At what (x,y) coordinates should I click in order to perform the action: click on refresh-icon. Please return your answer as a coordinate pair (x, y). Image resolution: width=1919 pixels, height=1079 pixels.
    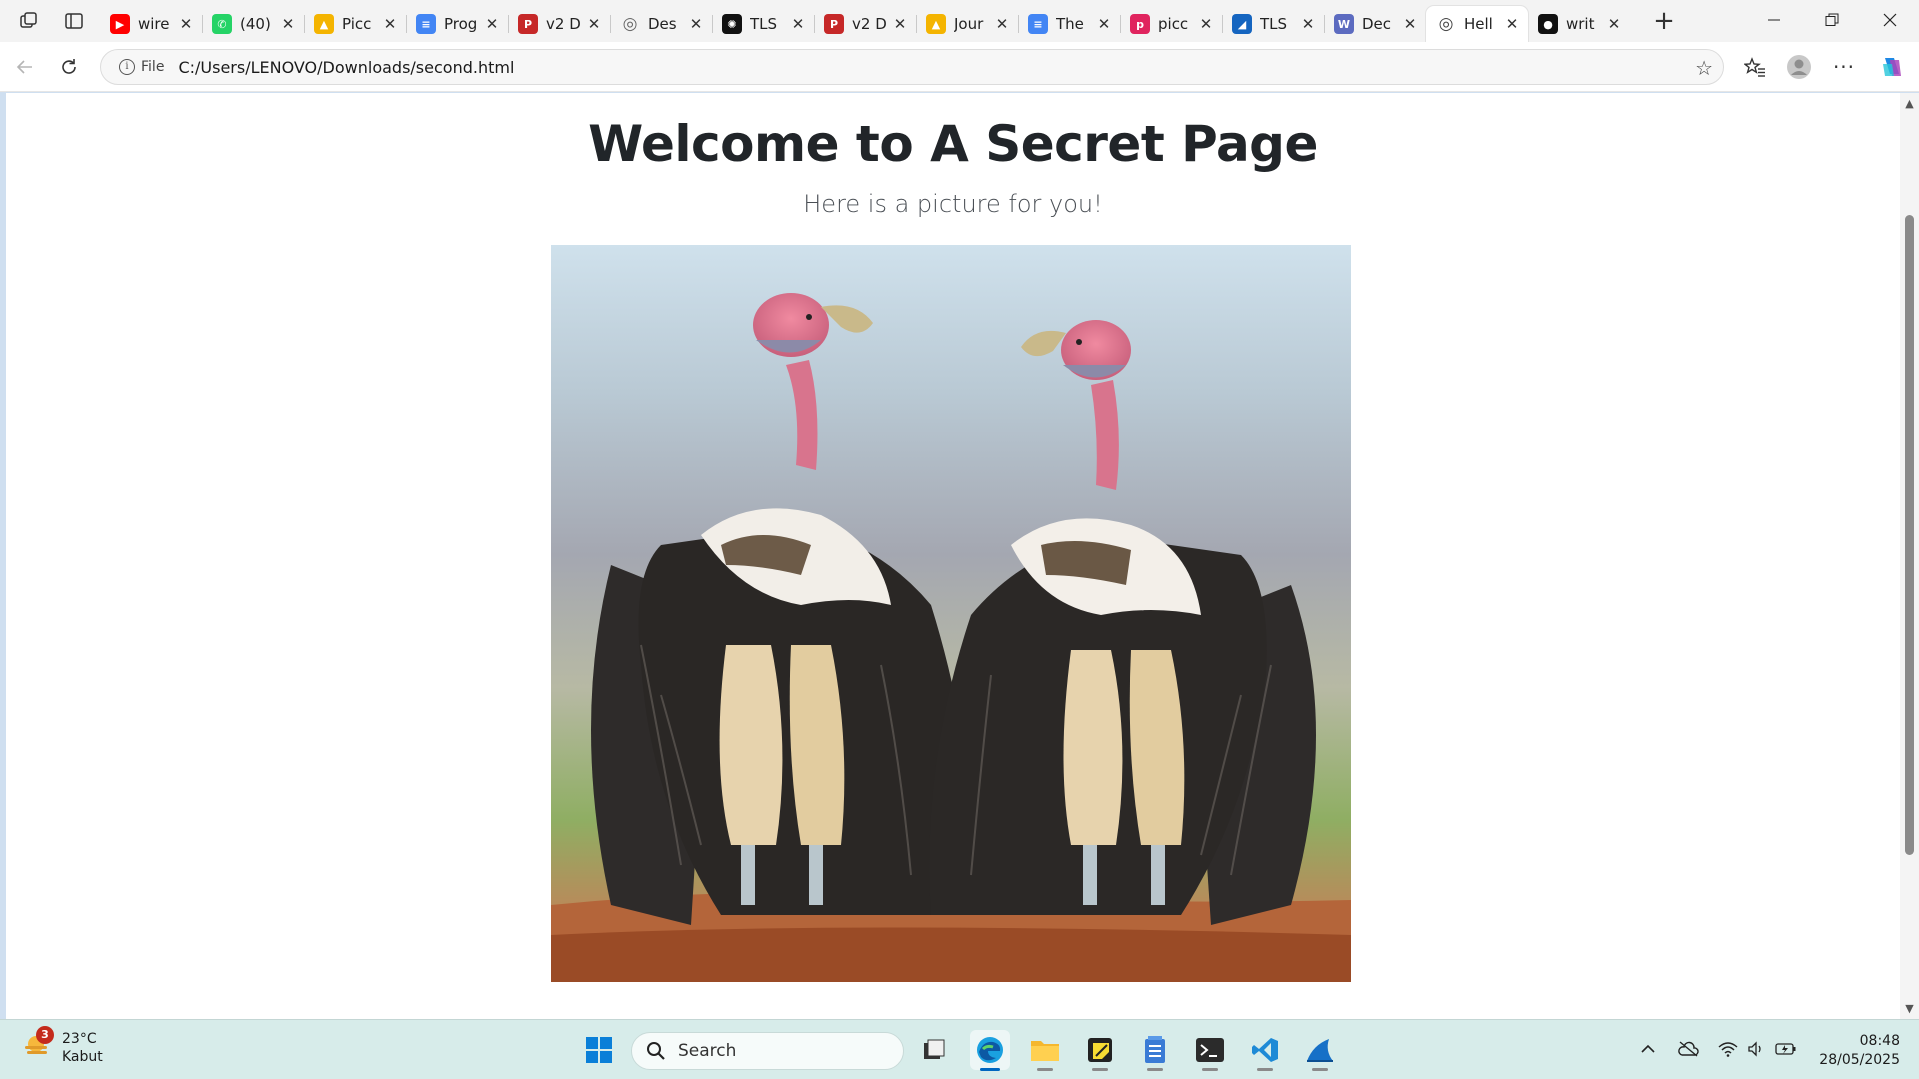
    Looking at the image, I should click on (69, 67).